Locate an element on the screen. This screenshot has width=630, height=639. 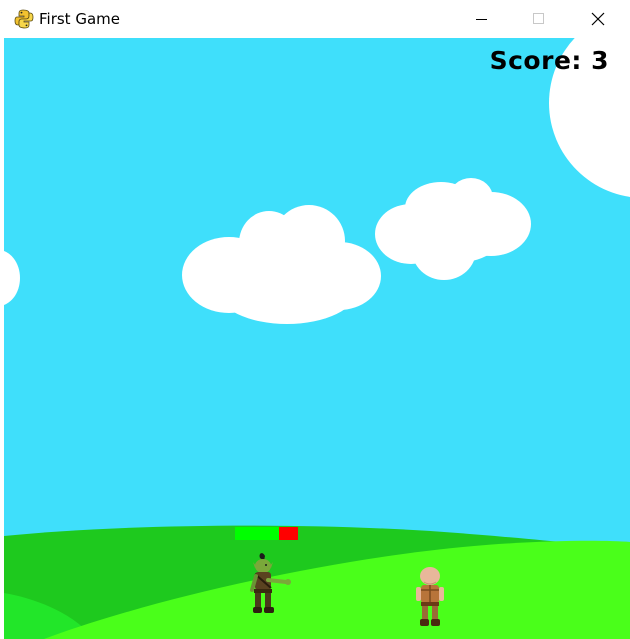
title-bar: First Game is located at coordinates (315, 19).